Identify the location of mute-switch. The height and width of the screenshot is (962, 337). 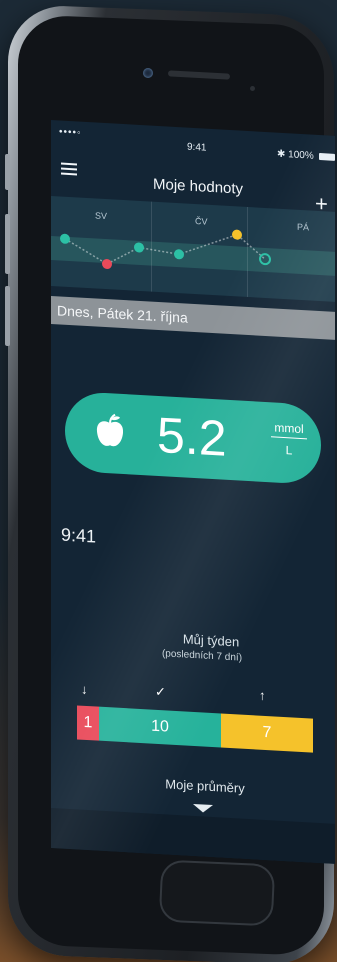
(7, 172).